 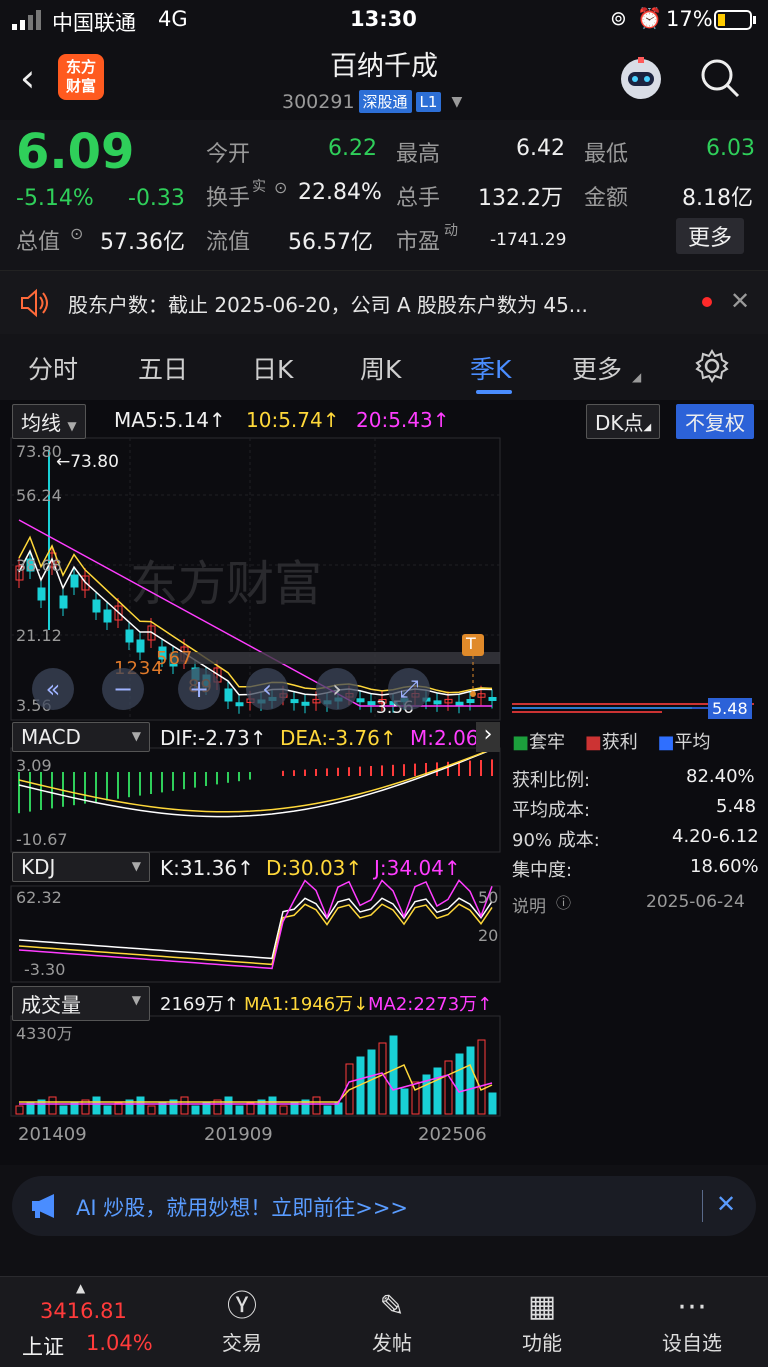 What do you see at coordinates (490, 368) in the screenshot?
I see `tab-quarterly-k: 季K` at bounding box center [490, 368].